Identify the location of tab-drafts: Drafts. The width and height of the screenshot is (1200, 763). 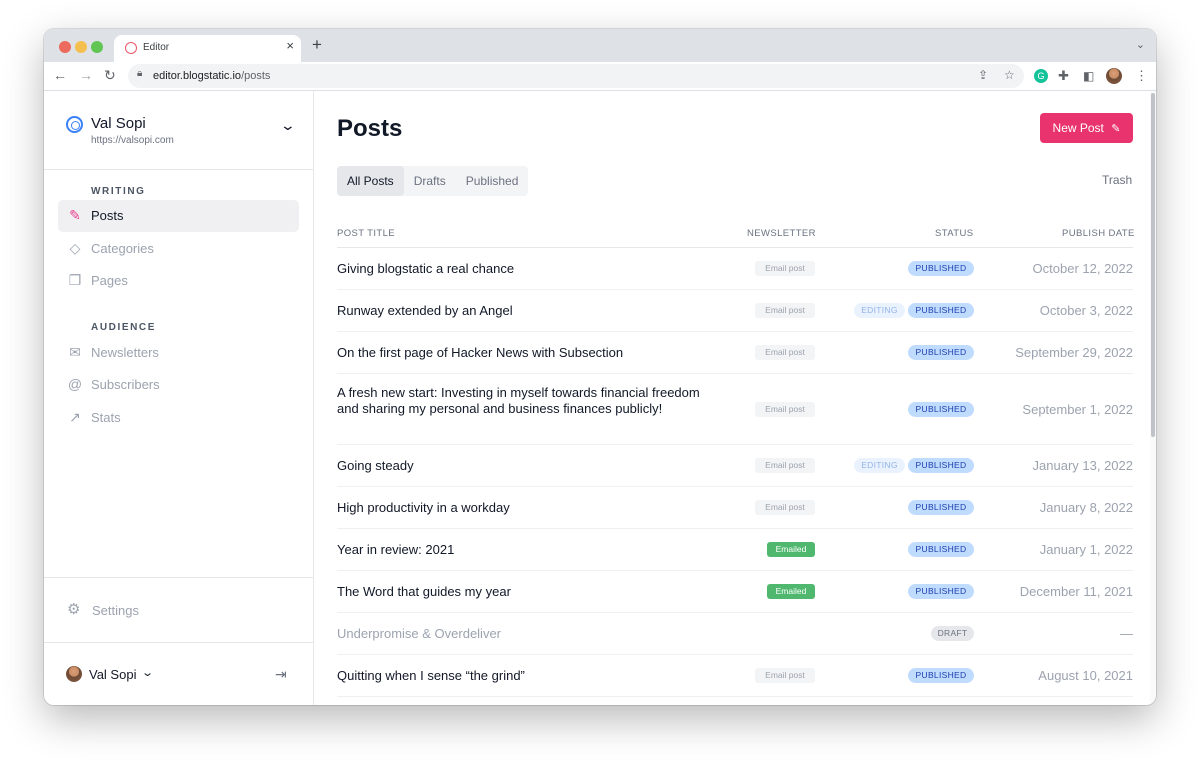
(430, 181).